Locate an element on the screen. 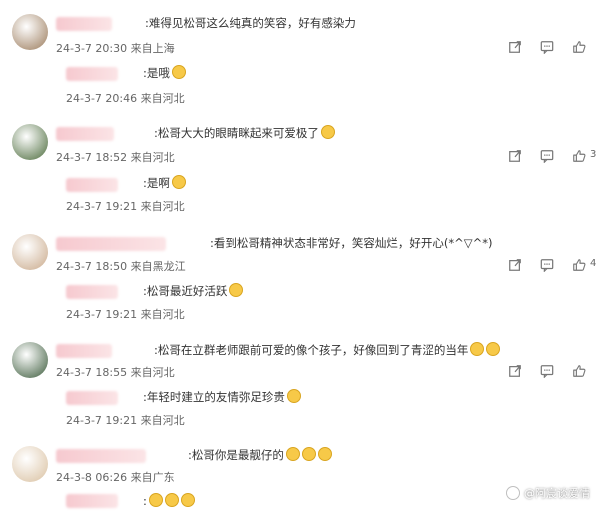 Image resolution: width=600 pixels, height=511 pixels. comment-actions: 4 is located at coordinates (550, 265).